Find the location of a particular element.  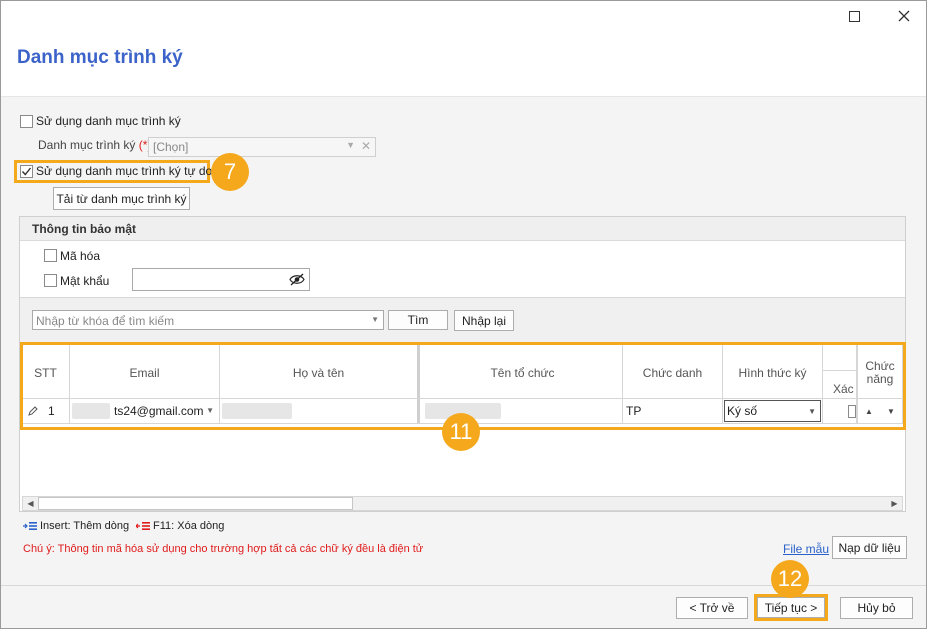

maximize-icon is located at coordinates (854, 16).